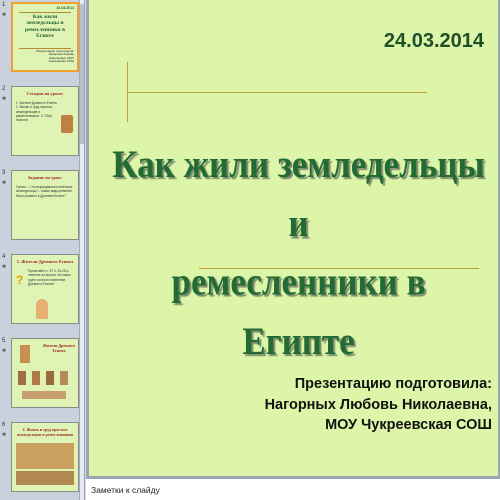 The height and width of the screenshot is (500, 500). I want to click on thumbnail-row: 5 ✱ Жители Древнего Египта, so click(42, 375).